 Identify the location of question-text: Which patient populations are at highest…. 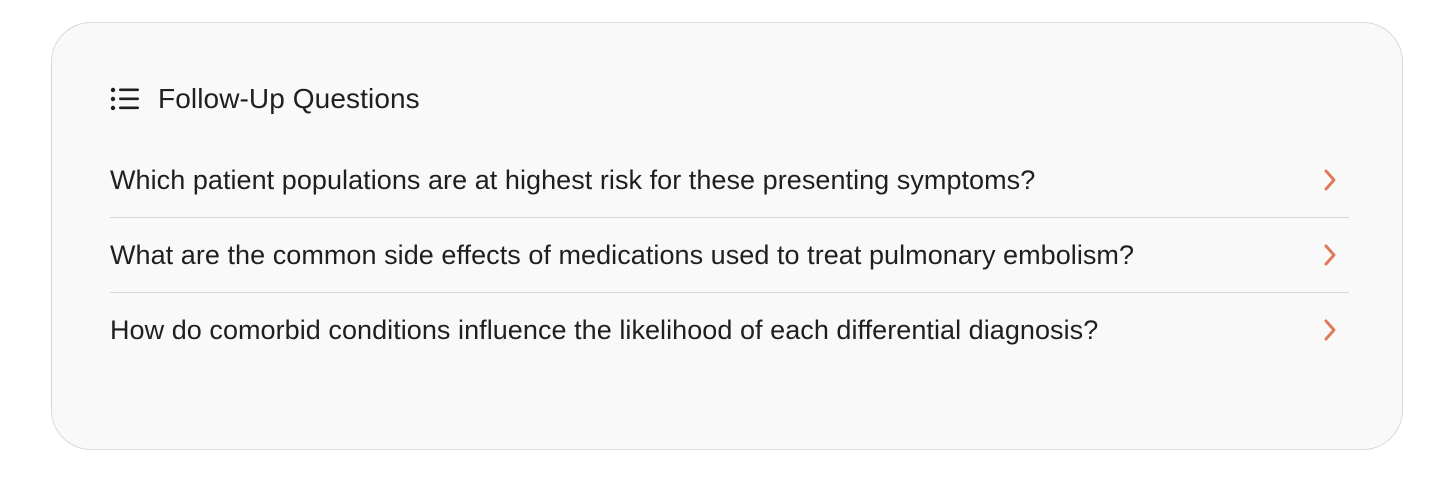
(573, 179).